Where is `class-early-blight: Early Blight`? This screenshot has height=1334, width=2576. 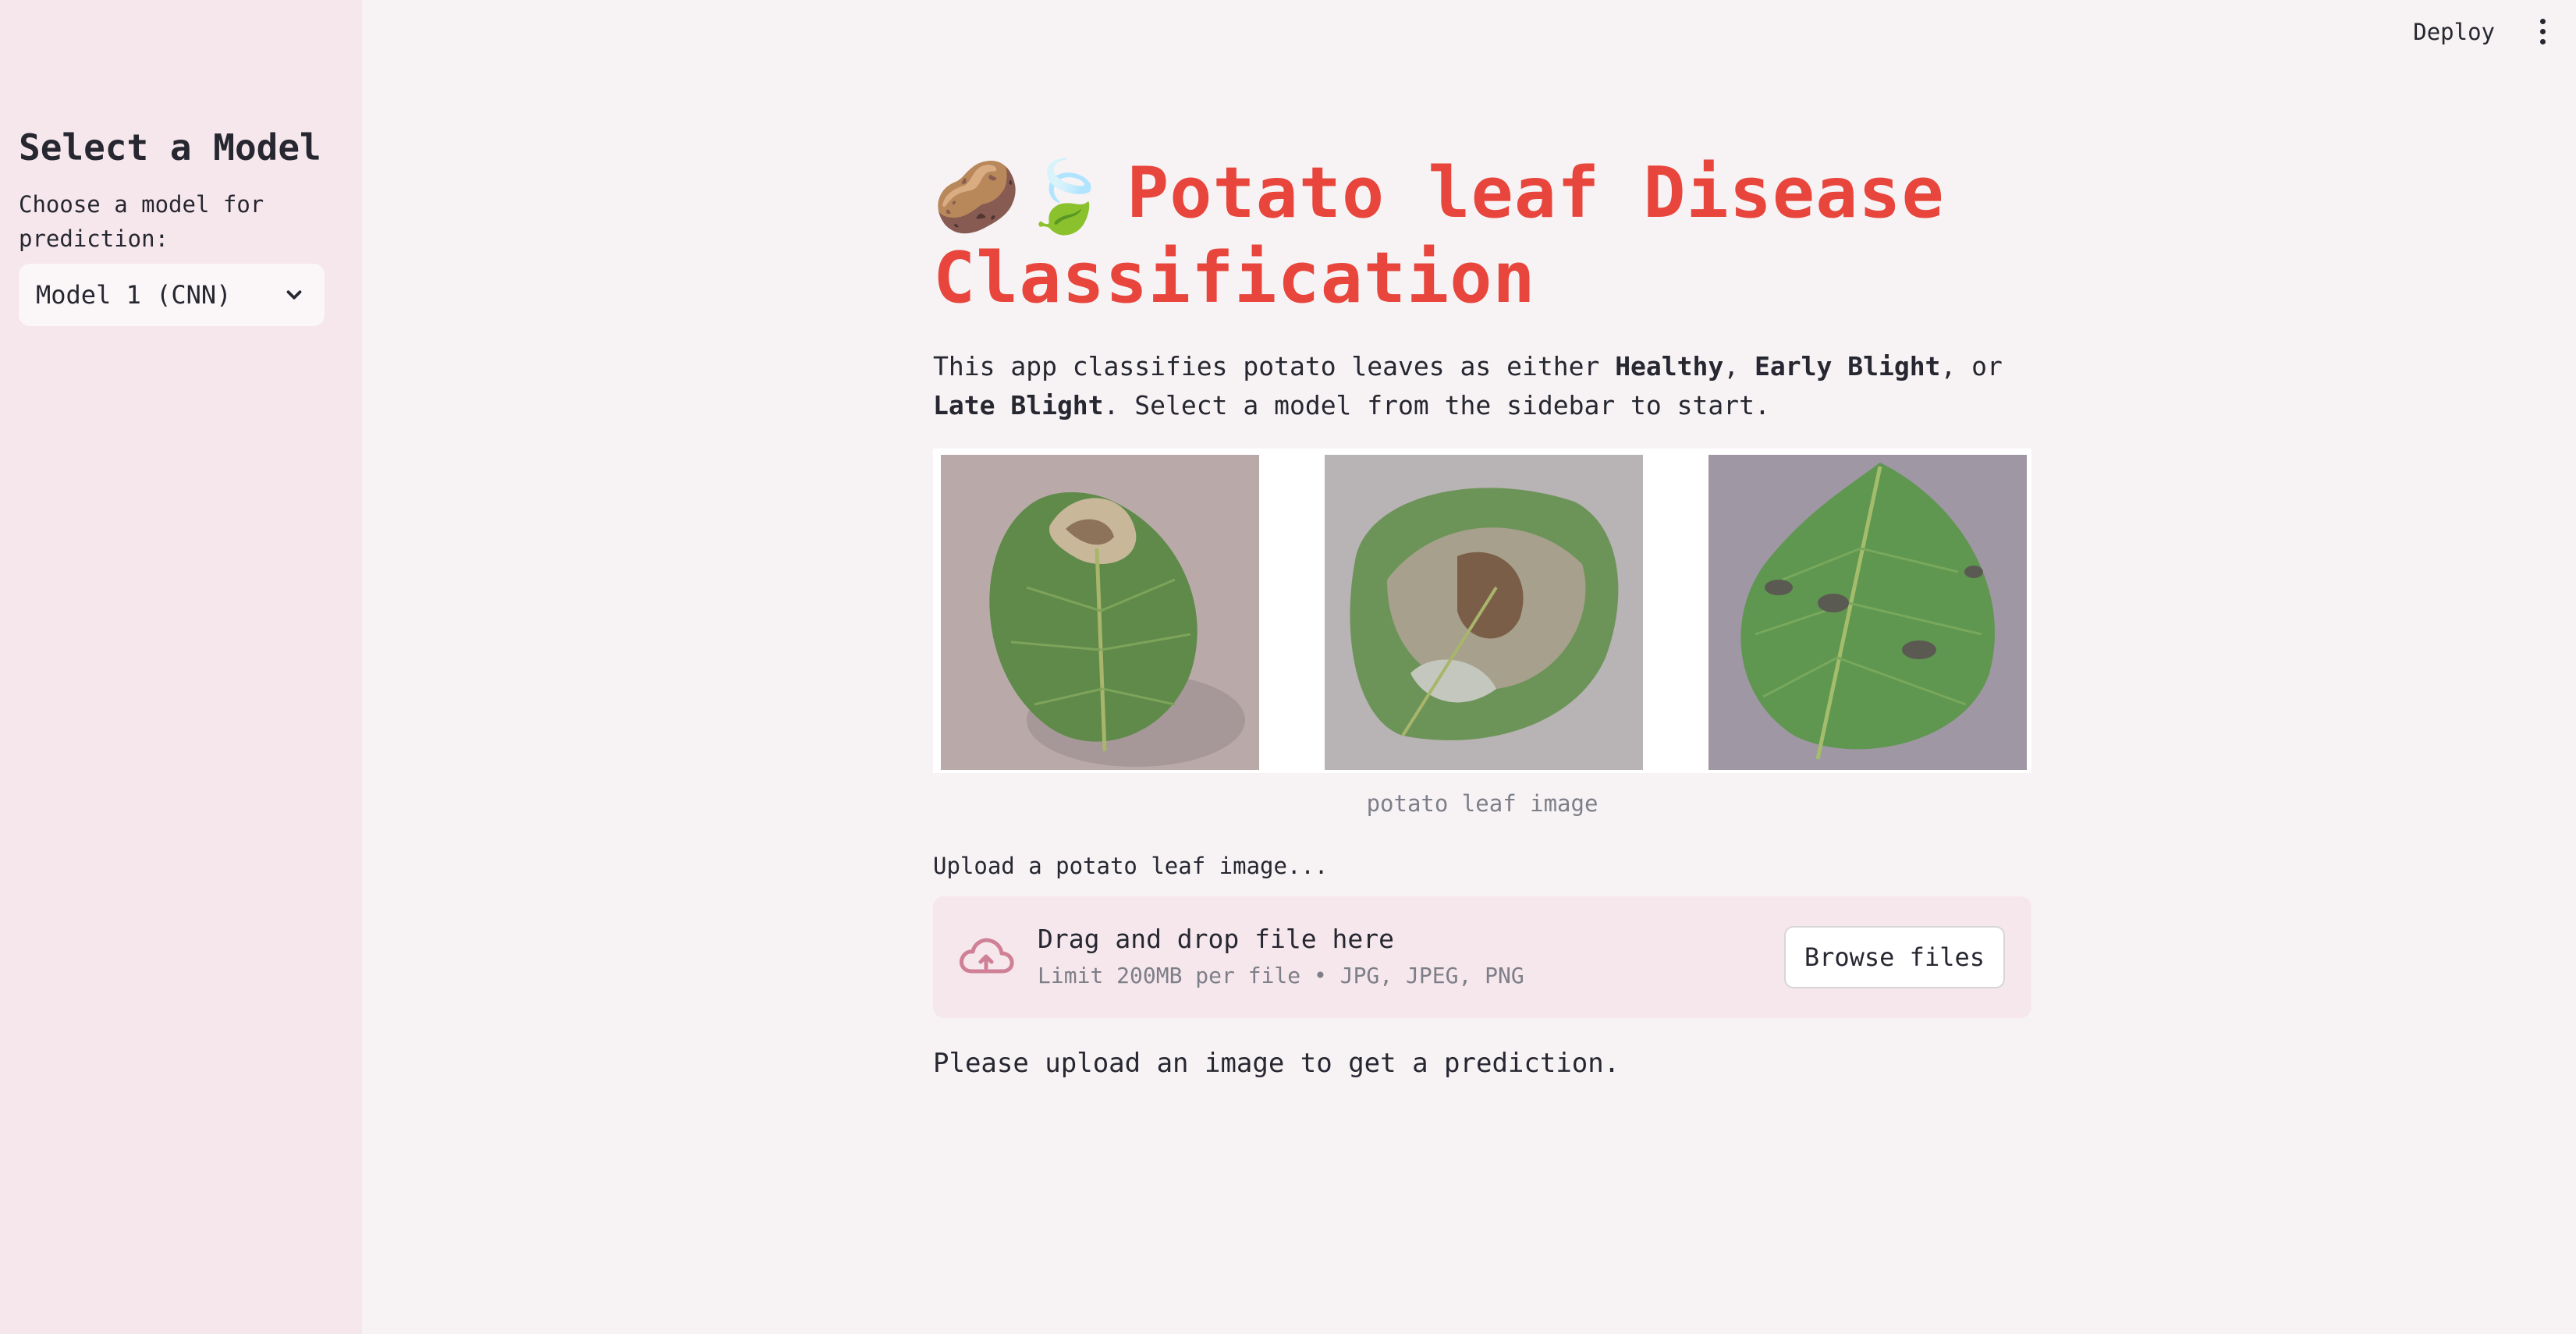 class-early-blight: Early Blight is located at coordinates (1848, 366).